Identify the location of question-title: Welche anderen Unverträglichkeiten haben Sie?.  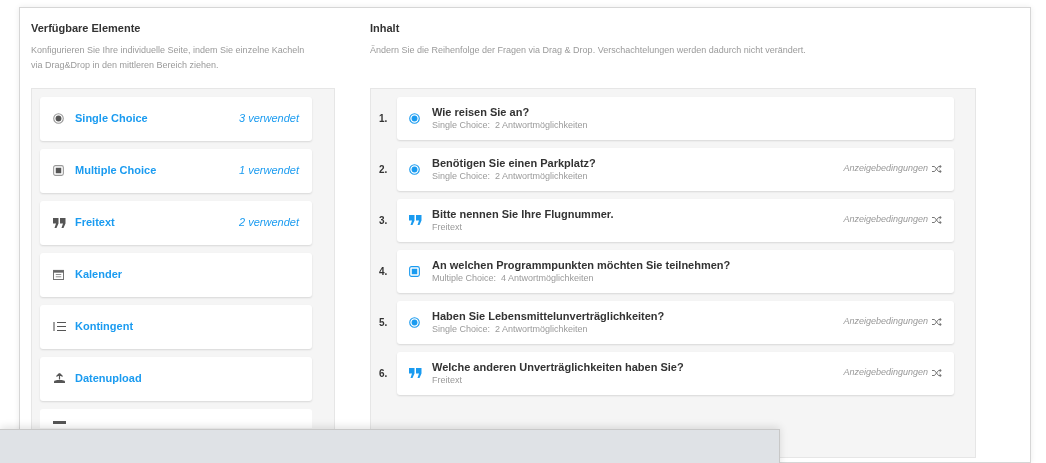
(558, 367).